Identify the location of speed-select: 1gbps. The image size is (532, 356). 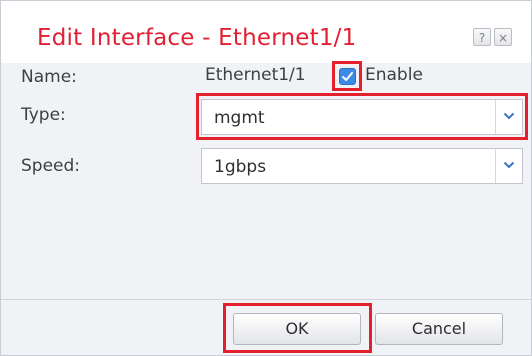
(362, 166).